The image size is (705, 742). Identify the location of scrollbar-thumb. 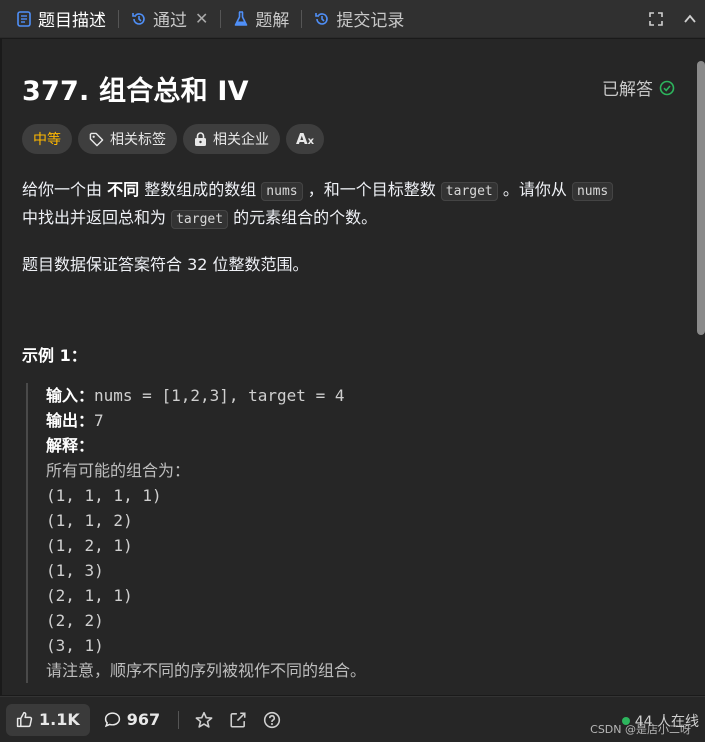
(701, 198).